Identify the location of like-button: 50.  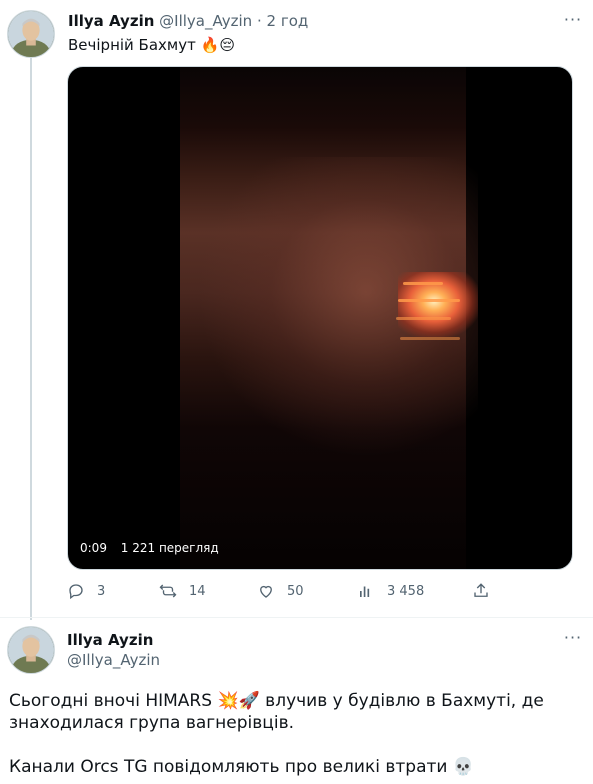
(280, 591).